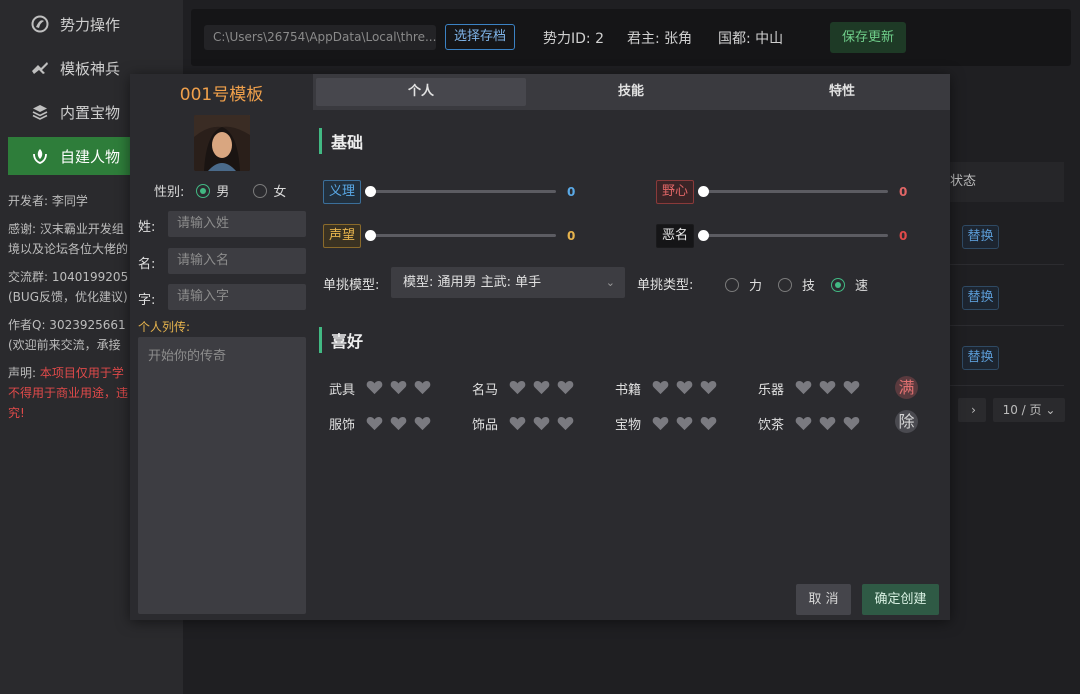 This screenshot has width=1080, height=694. I want to click on duel-type-speed: 速, so click(849, 284).